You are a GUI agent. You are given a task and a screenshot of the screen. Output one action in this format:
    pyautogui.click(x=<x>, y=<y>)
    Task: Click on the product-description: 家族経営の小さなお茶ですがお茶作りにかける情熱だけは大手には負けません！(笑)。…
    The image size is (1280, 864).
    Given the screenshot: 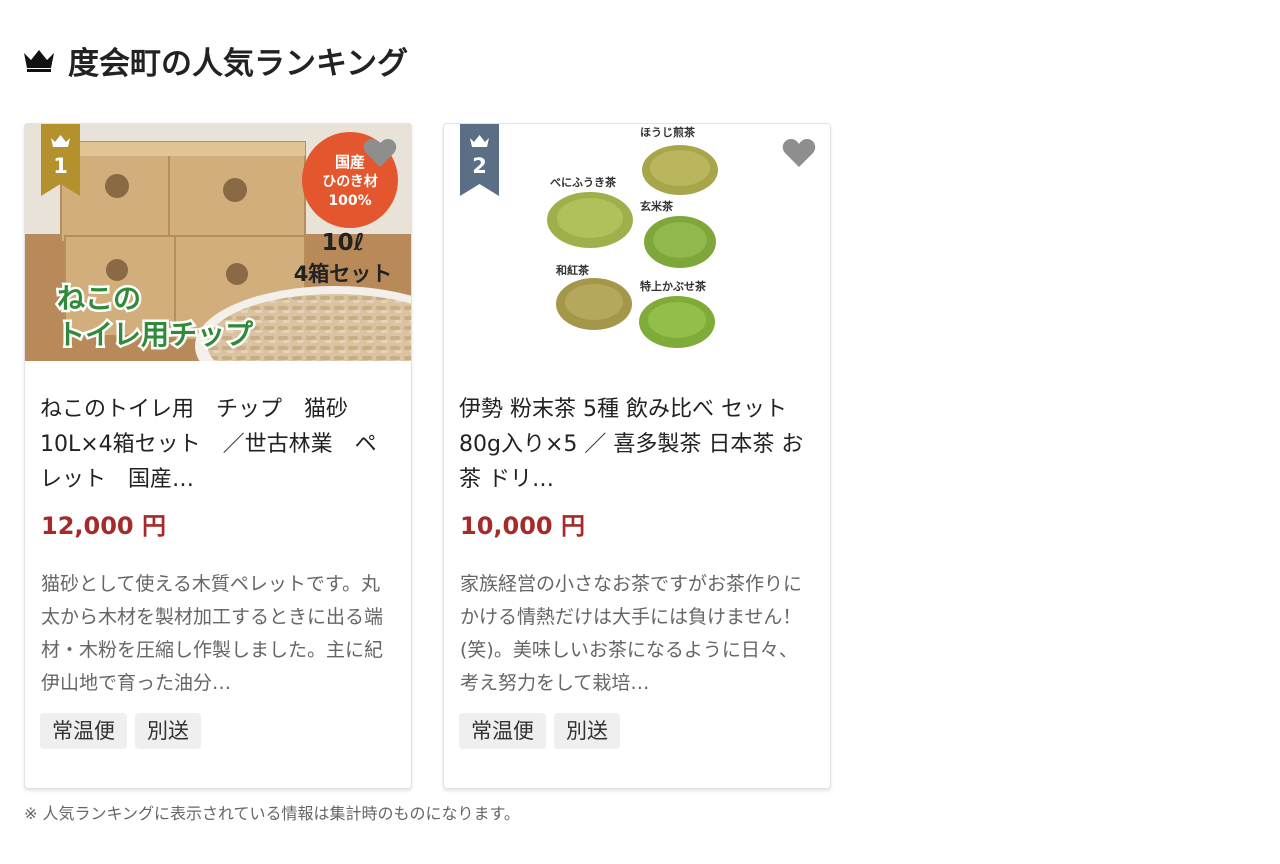 What is the action you would take?
    pyautogui.click(x=631, y=633)
    